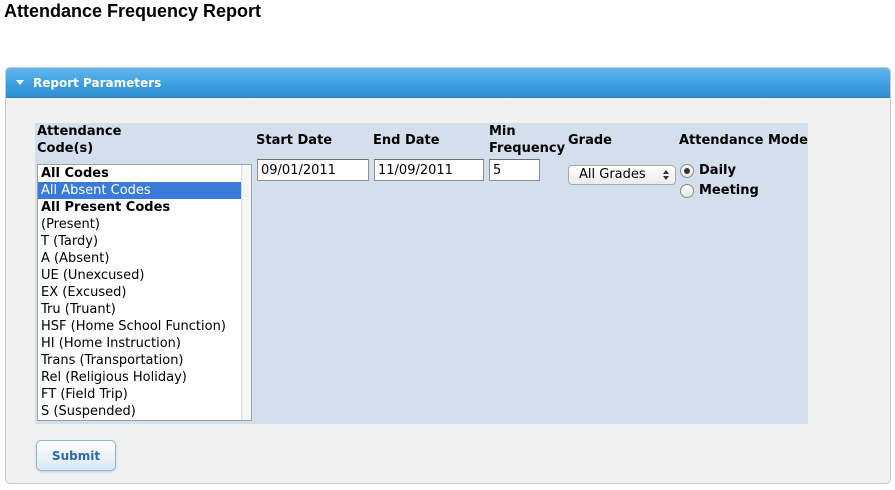 The height and width of the screenshot is (490, 895). What do you see at coordinates (514, 170) in the screenshot?
I see `min-frequency-input` at bounding box center [514, 170].